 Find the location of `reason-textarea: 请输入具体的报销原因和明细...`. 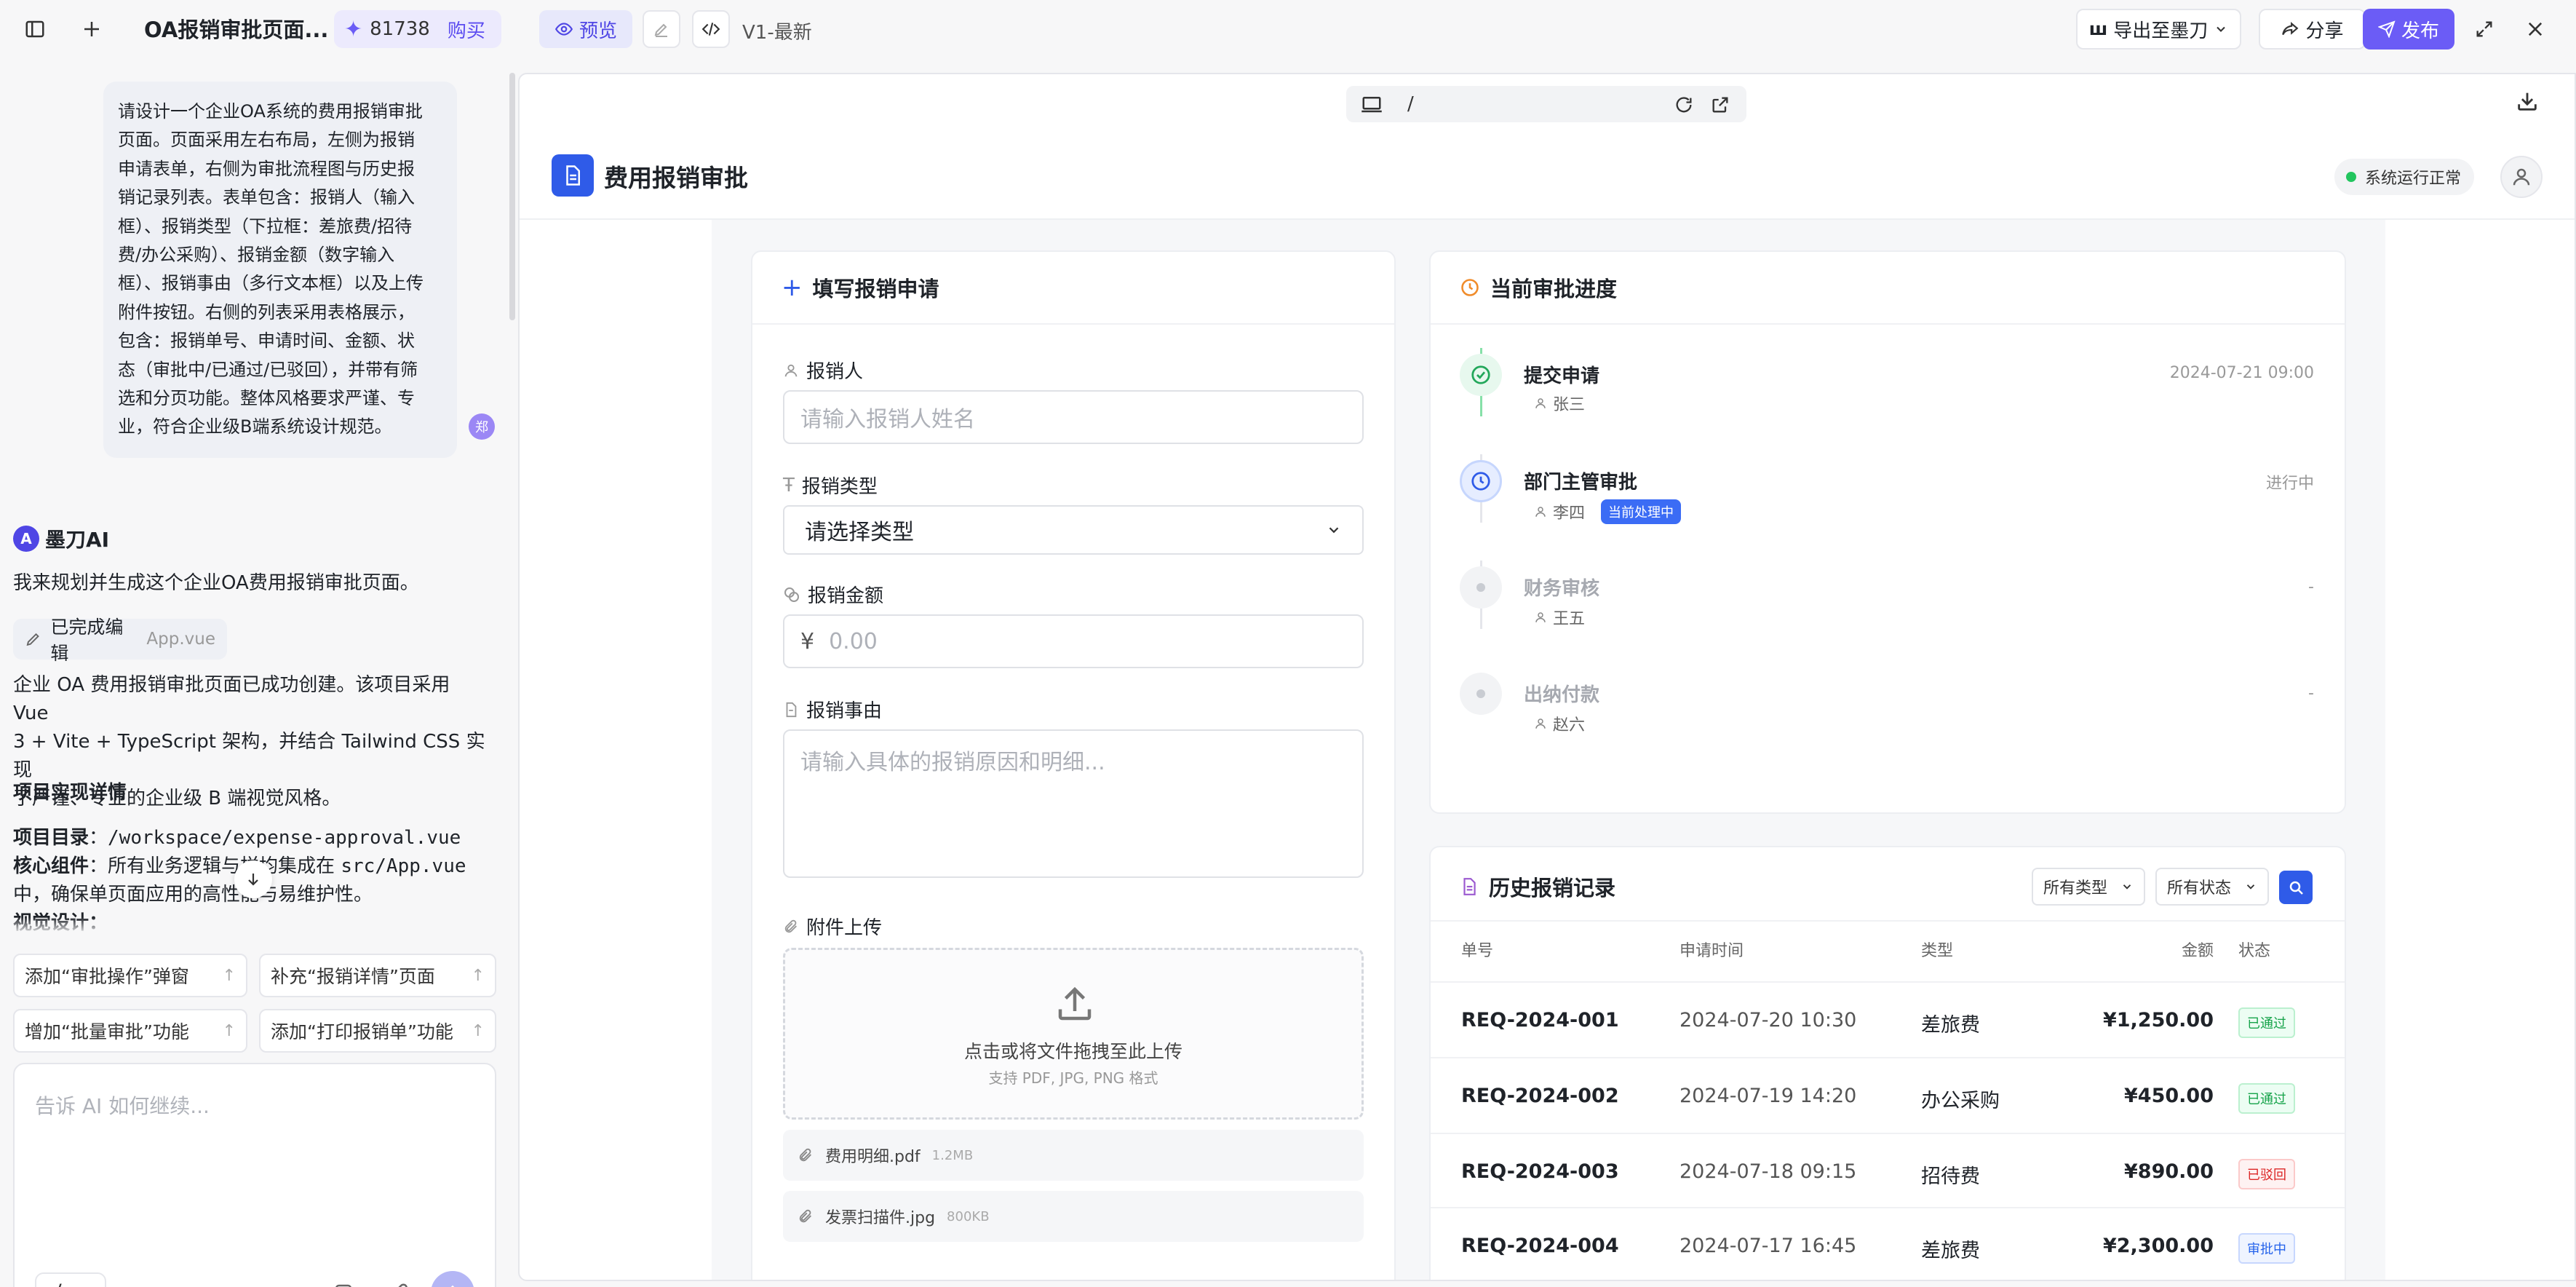

reason-textarea: 请输入具体的报销原因和明细... is located at coordinates (1073, 803).